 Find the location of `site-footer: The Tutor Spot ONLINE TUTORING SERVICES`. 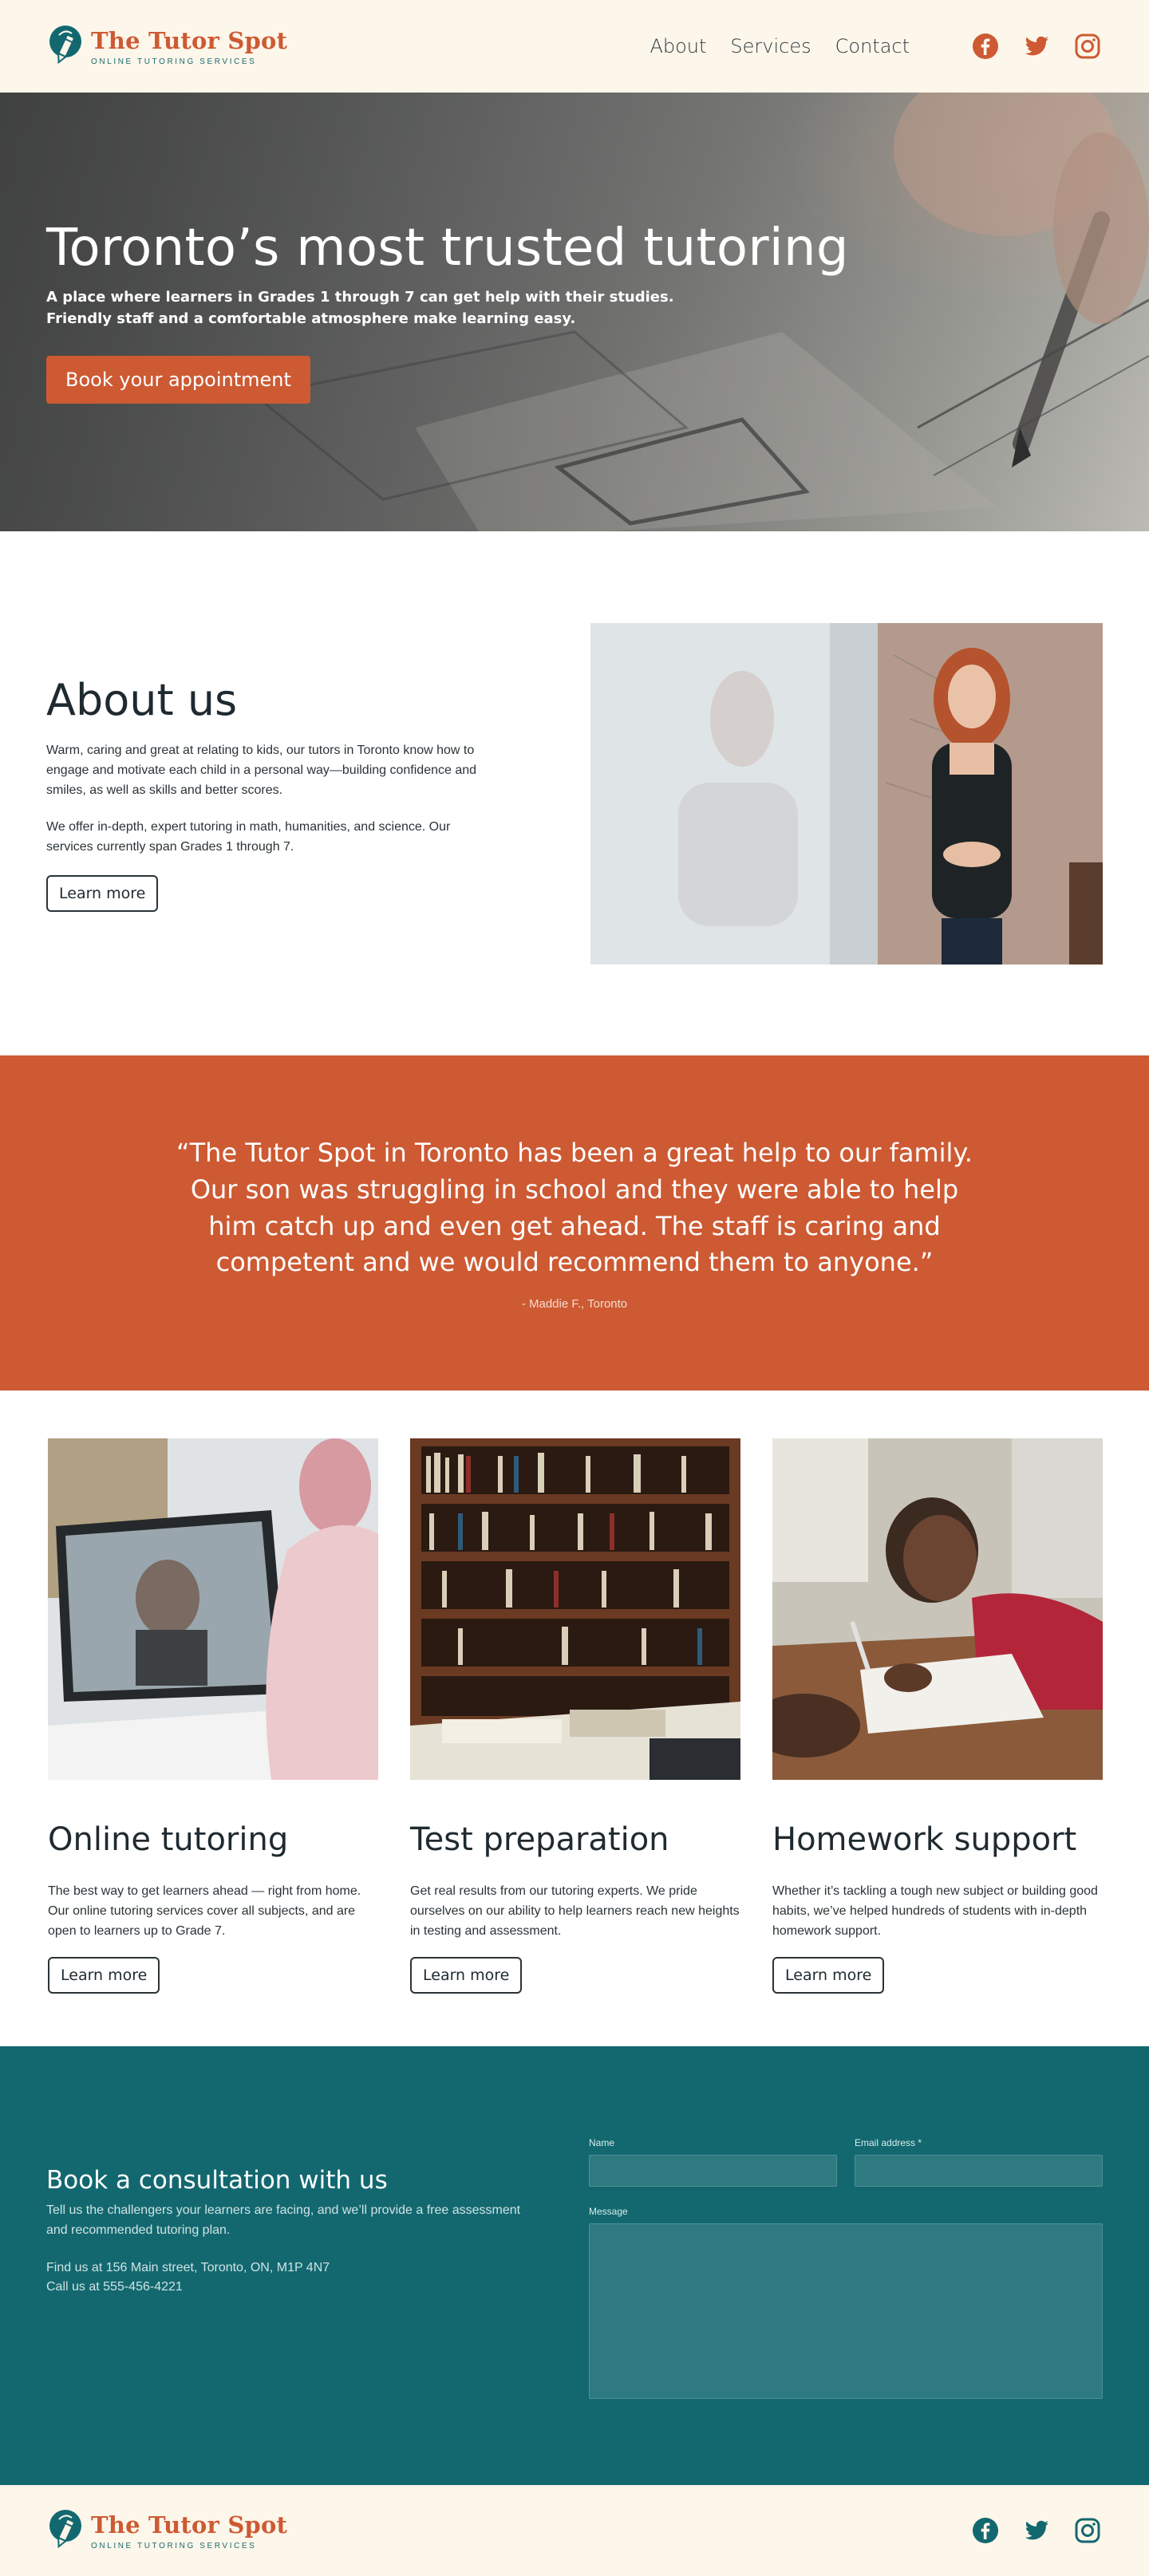

site-footer: The Tutor Spot ONLINE TUTORING SERVICES is located at coordinates (574, 2531).